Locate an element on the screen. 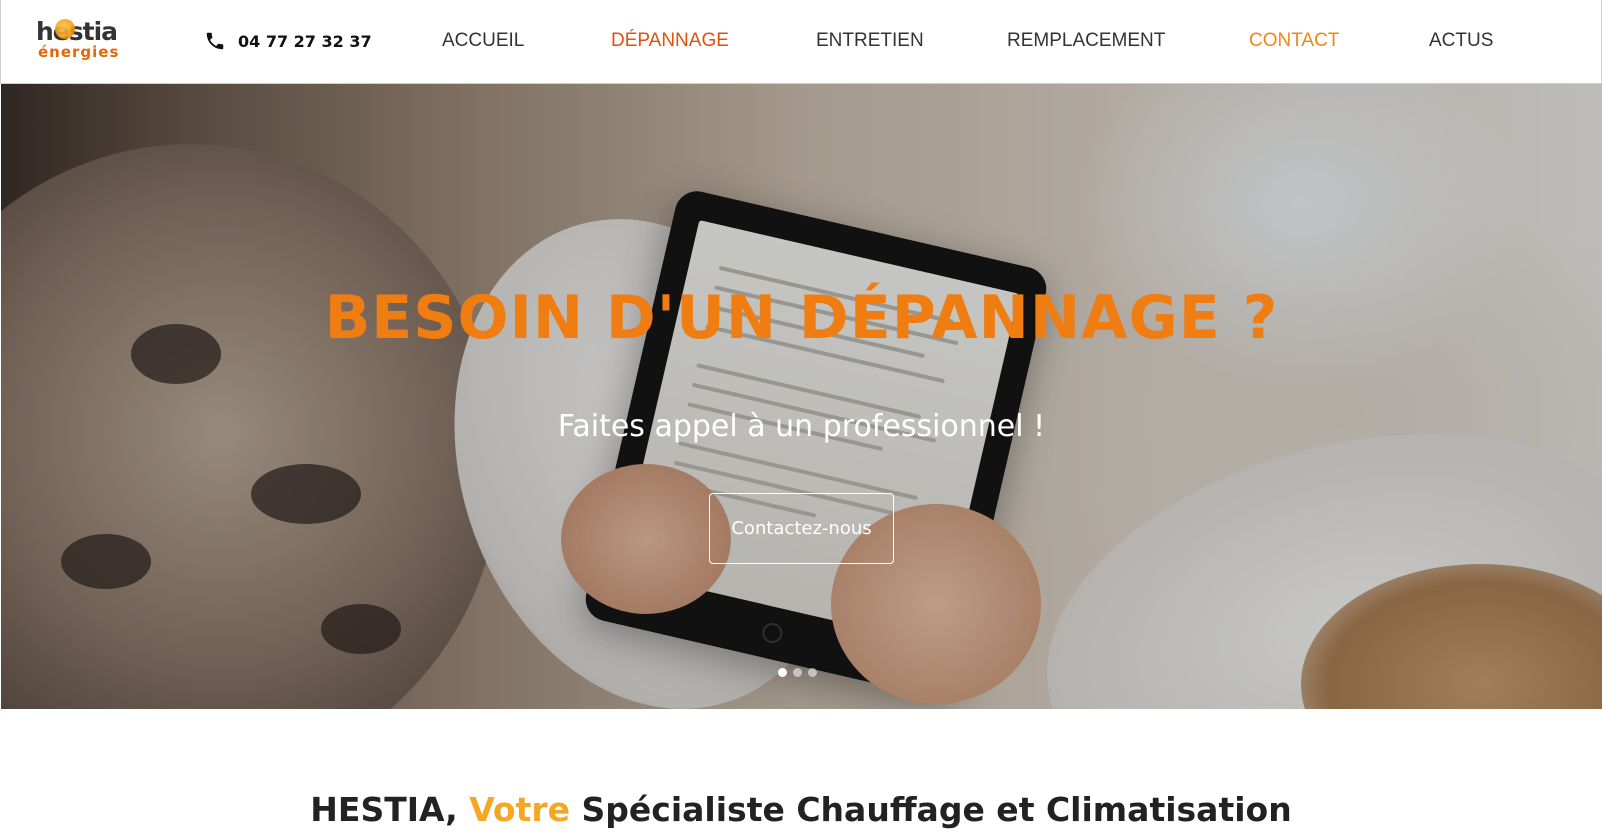  hestia-logo: hestia énergies is located at coordinates (86, 41).